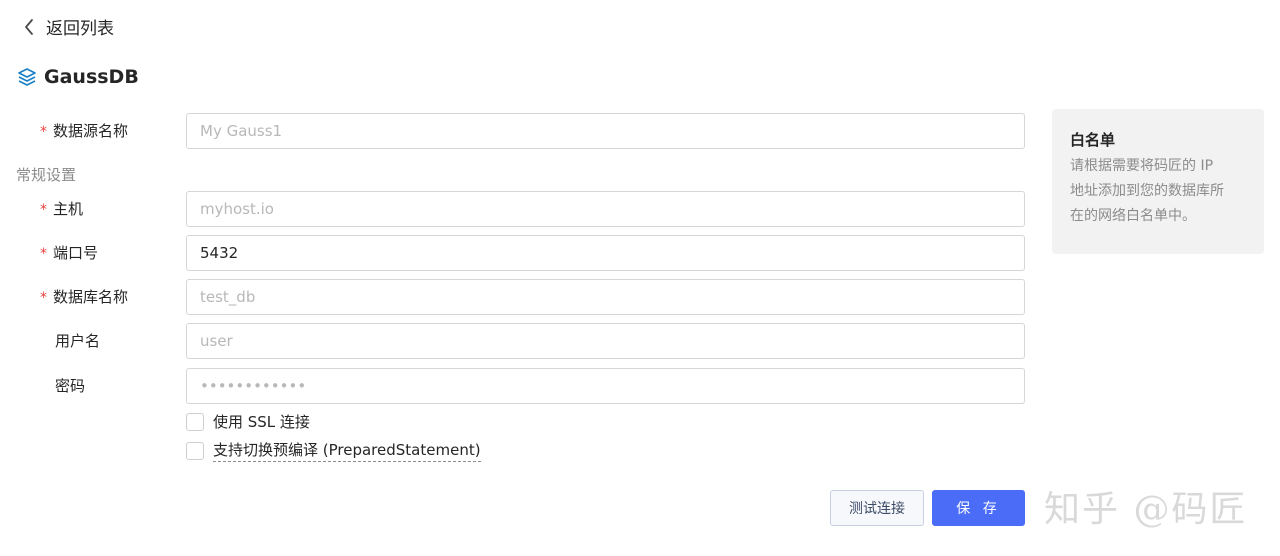 This screenshot has height=556, width=1280. Describe the element at coordinates (91, 77) in the screenshot. I see `datasource-title: GaussDB` at that location.